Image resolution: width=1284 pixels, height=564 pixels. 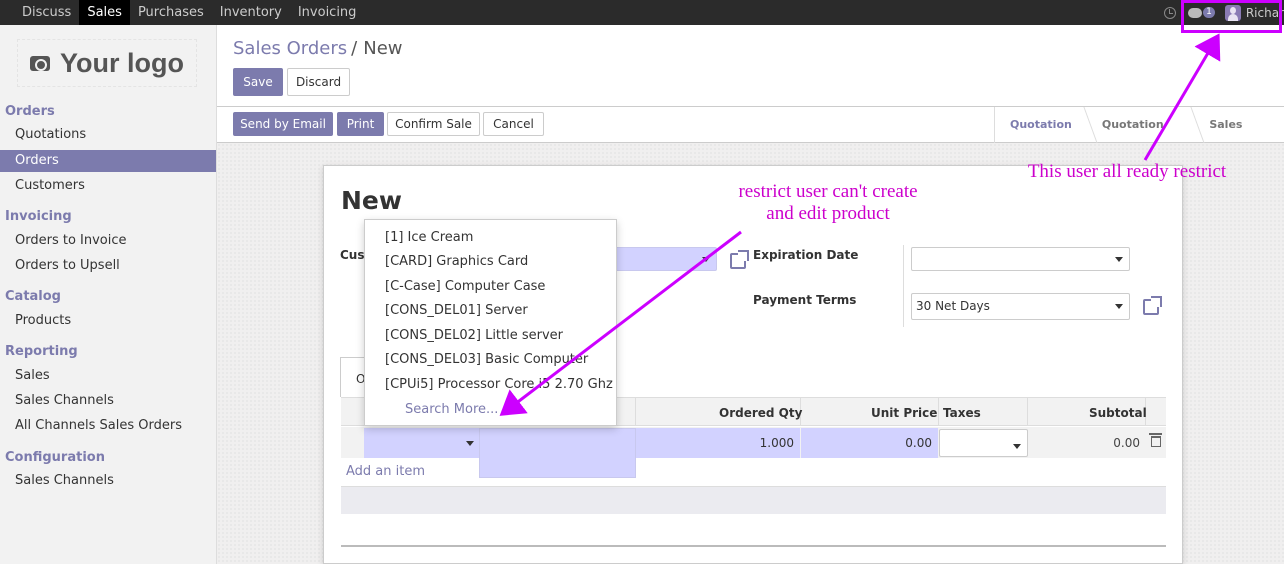 What do you see at coordinates (828, 213) in the screenshot?
I see `annotation-restrict-line2: and edit product` at bounding box center [828, 213].